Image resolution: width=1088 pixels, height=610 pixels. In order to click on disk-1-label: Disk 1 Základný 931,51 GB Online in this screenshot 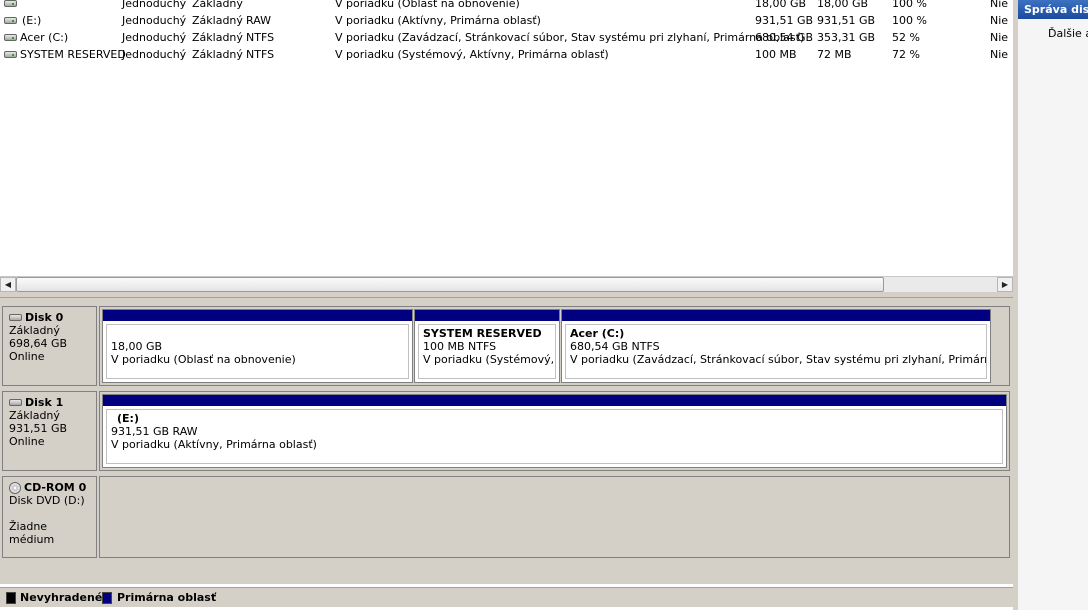, I will do `click(49, 431)`.